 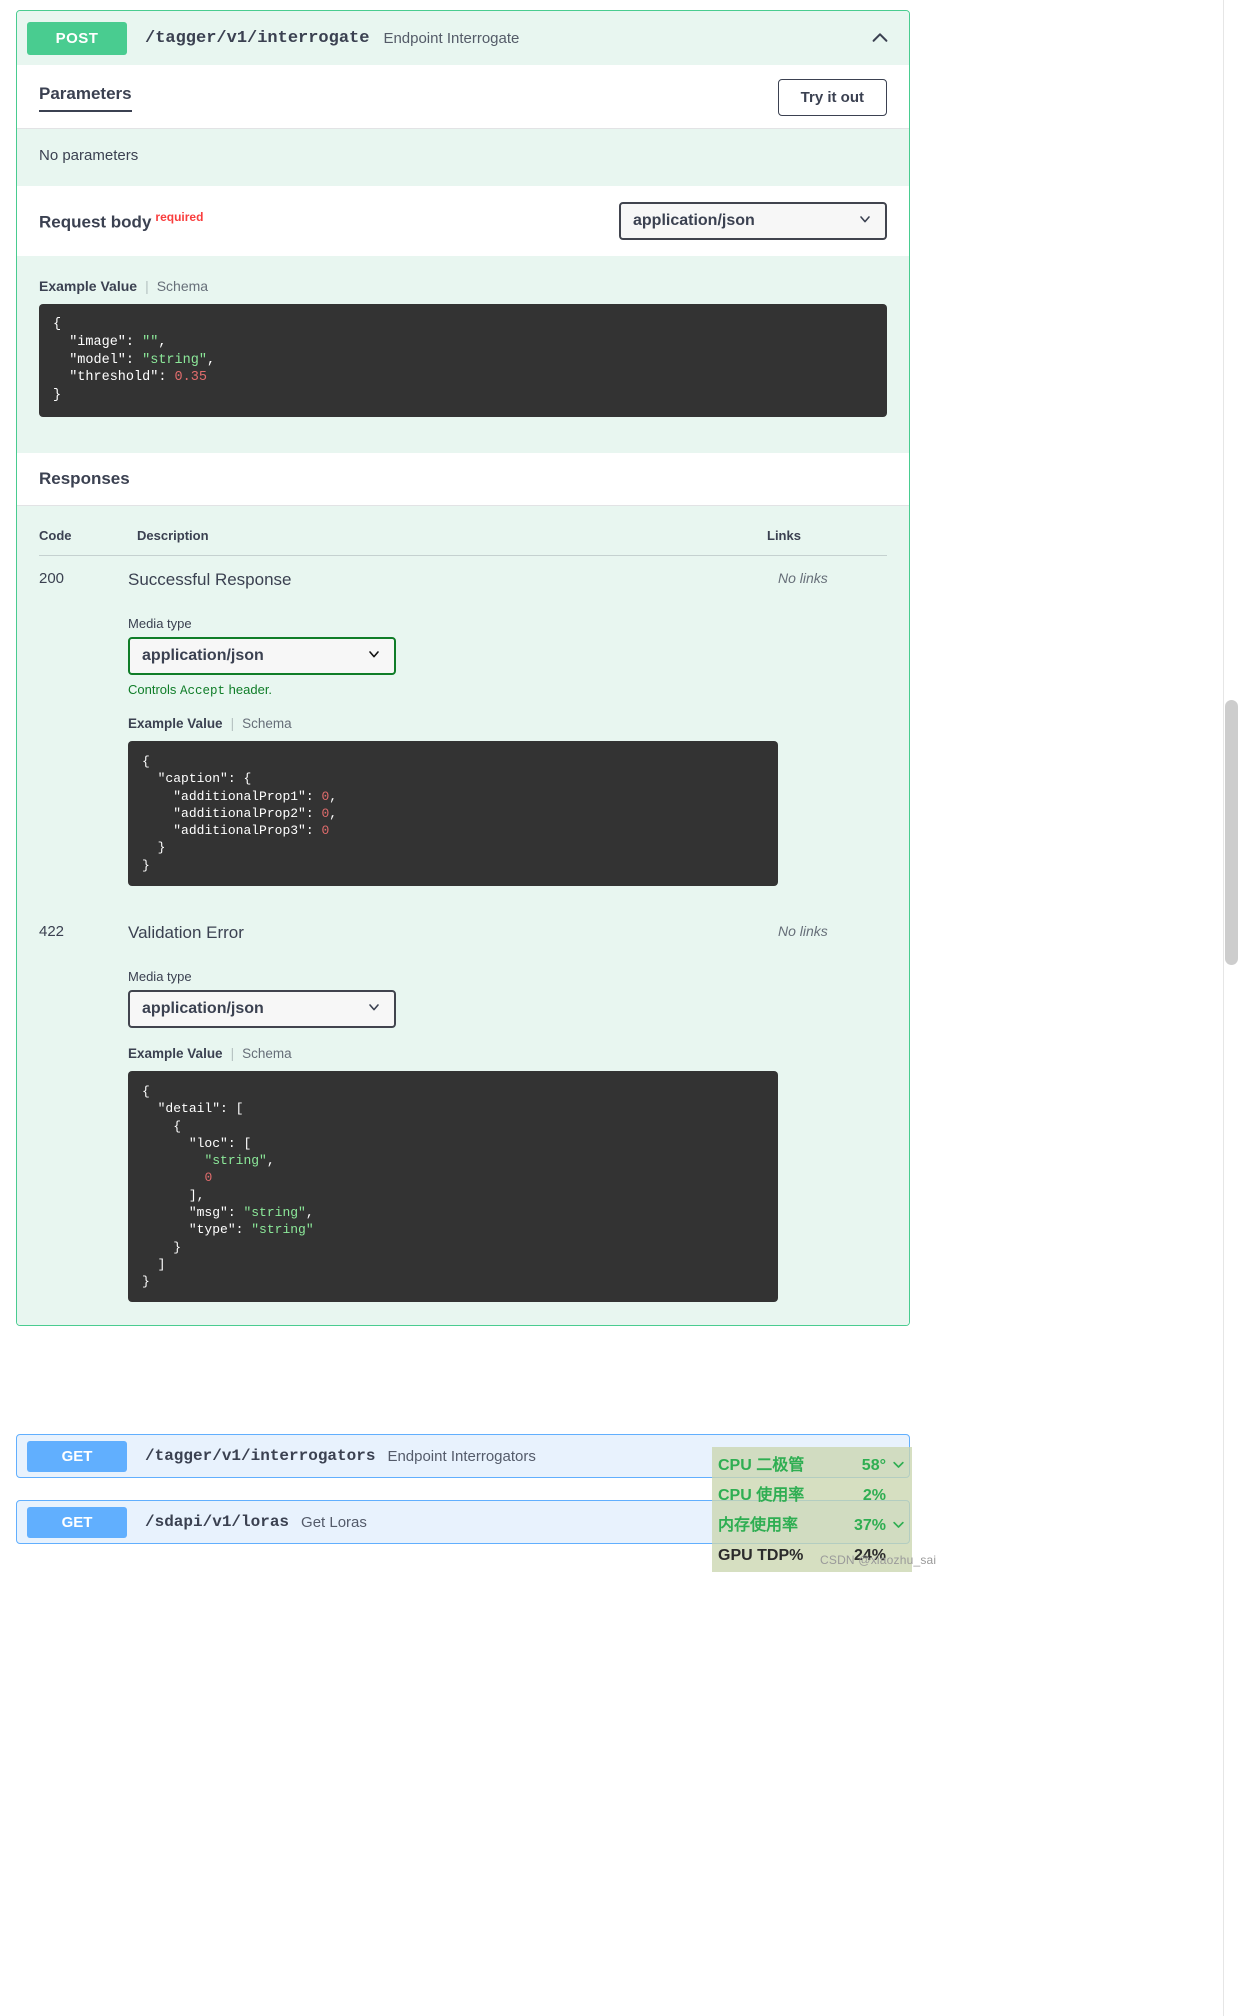 I want to click on chevron-up-icon, so click(x=880, y=38).